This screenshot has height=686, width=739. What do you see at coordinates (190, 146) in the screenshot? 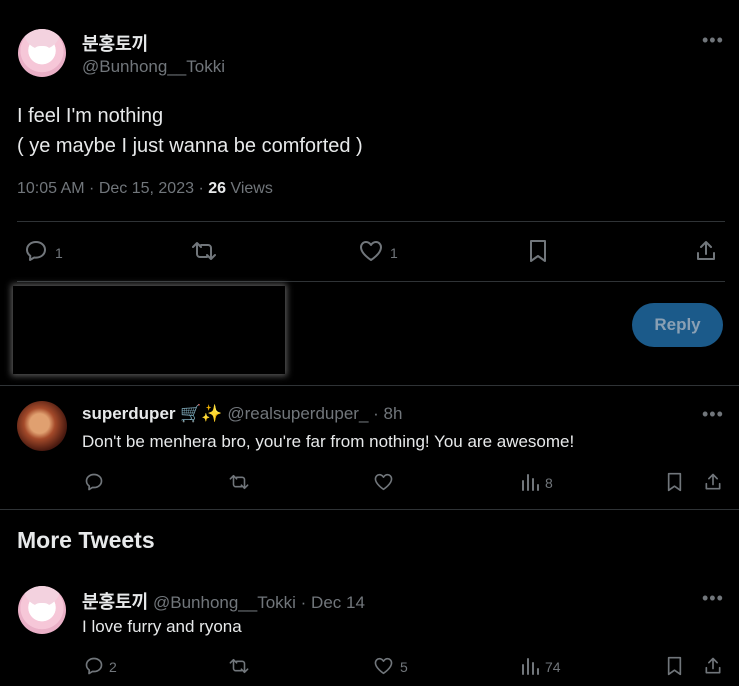
I see `tweet-text-line-2: ( ye maybe I just wanna be comforted )` at bounding box center [190, 146].